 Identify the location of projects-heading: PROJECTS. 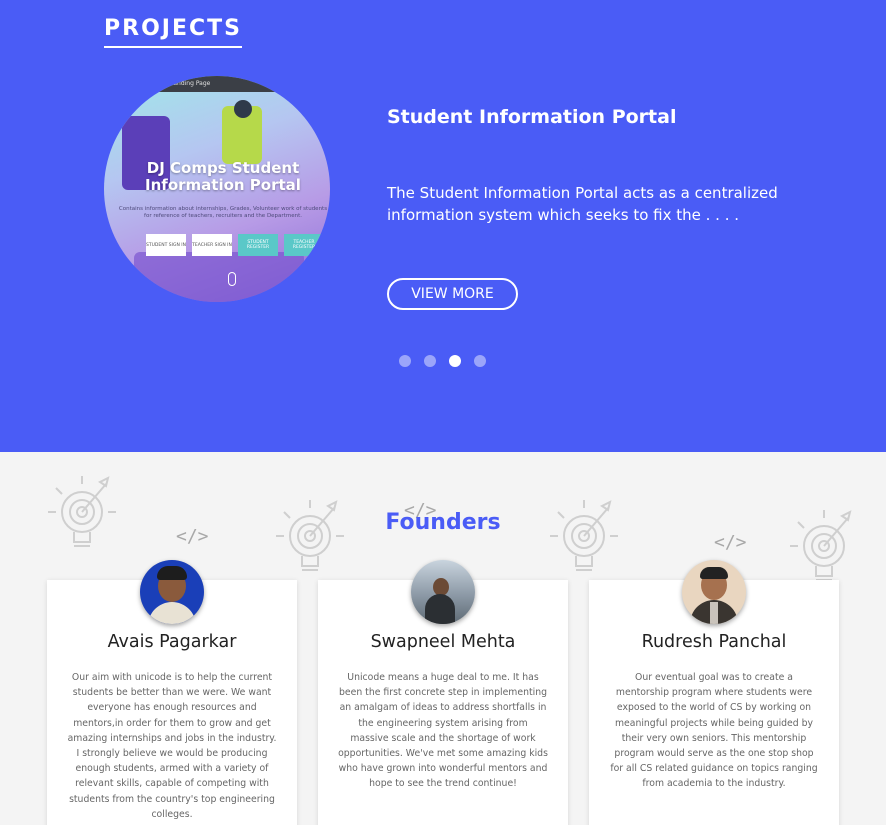
(173, 32).